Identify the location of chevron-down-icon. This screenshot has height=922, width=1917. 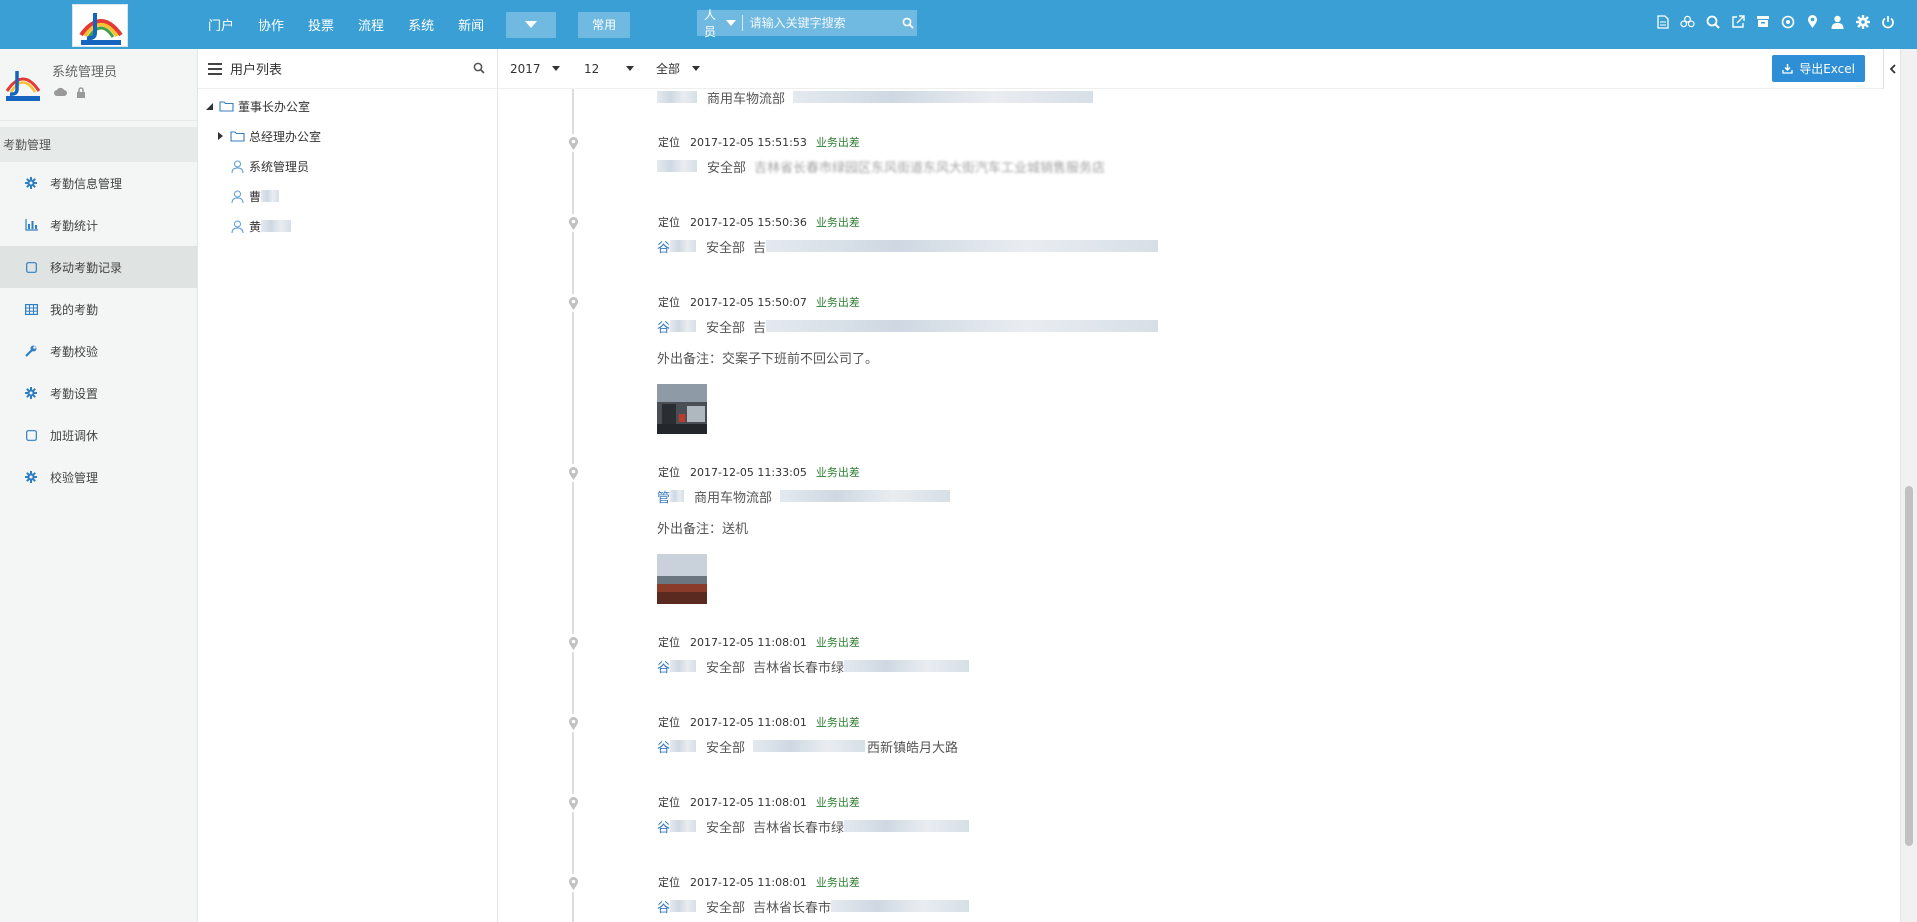
(531, 24).